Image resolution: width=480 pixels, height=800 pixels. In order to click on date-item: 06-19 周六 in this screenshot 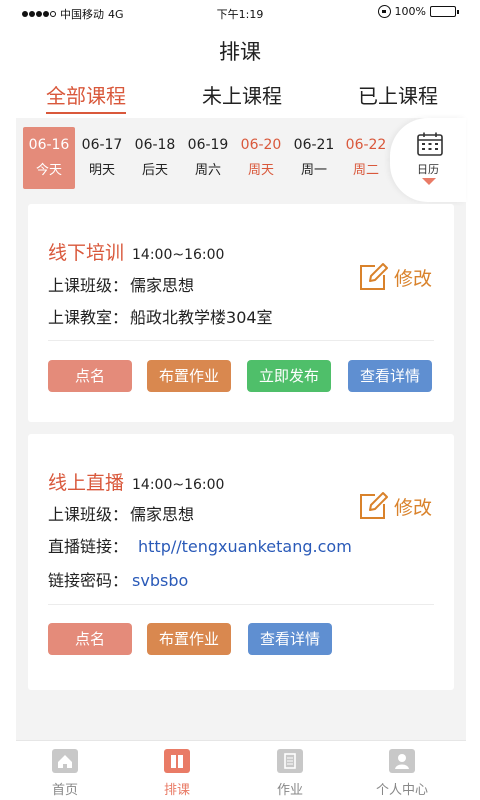, I will do `click(208, 158)`.